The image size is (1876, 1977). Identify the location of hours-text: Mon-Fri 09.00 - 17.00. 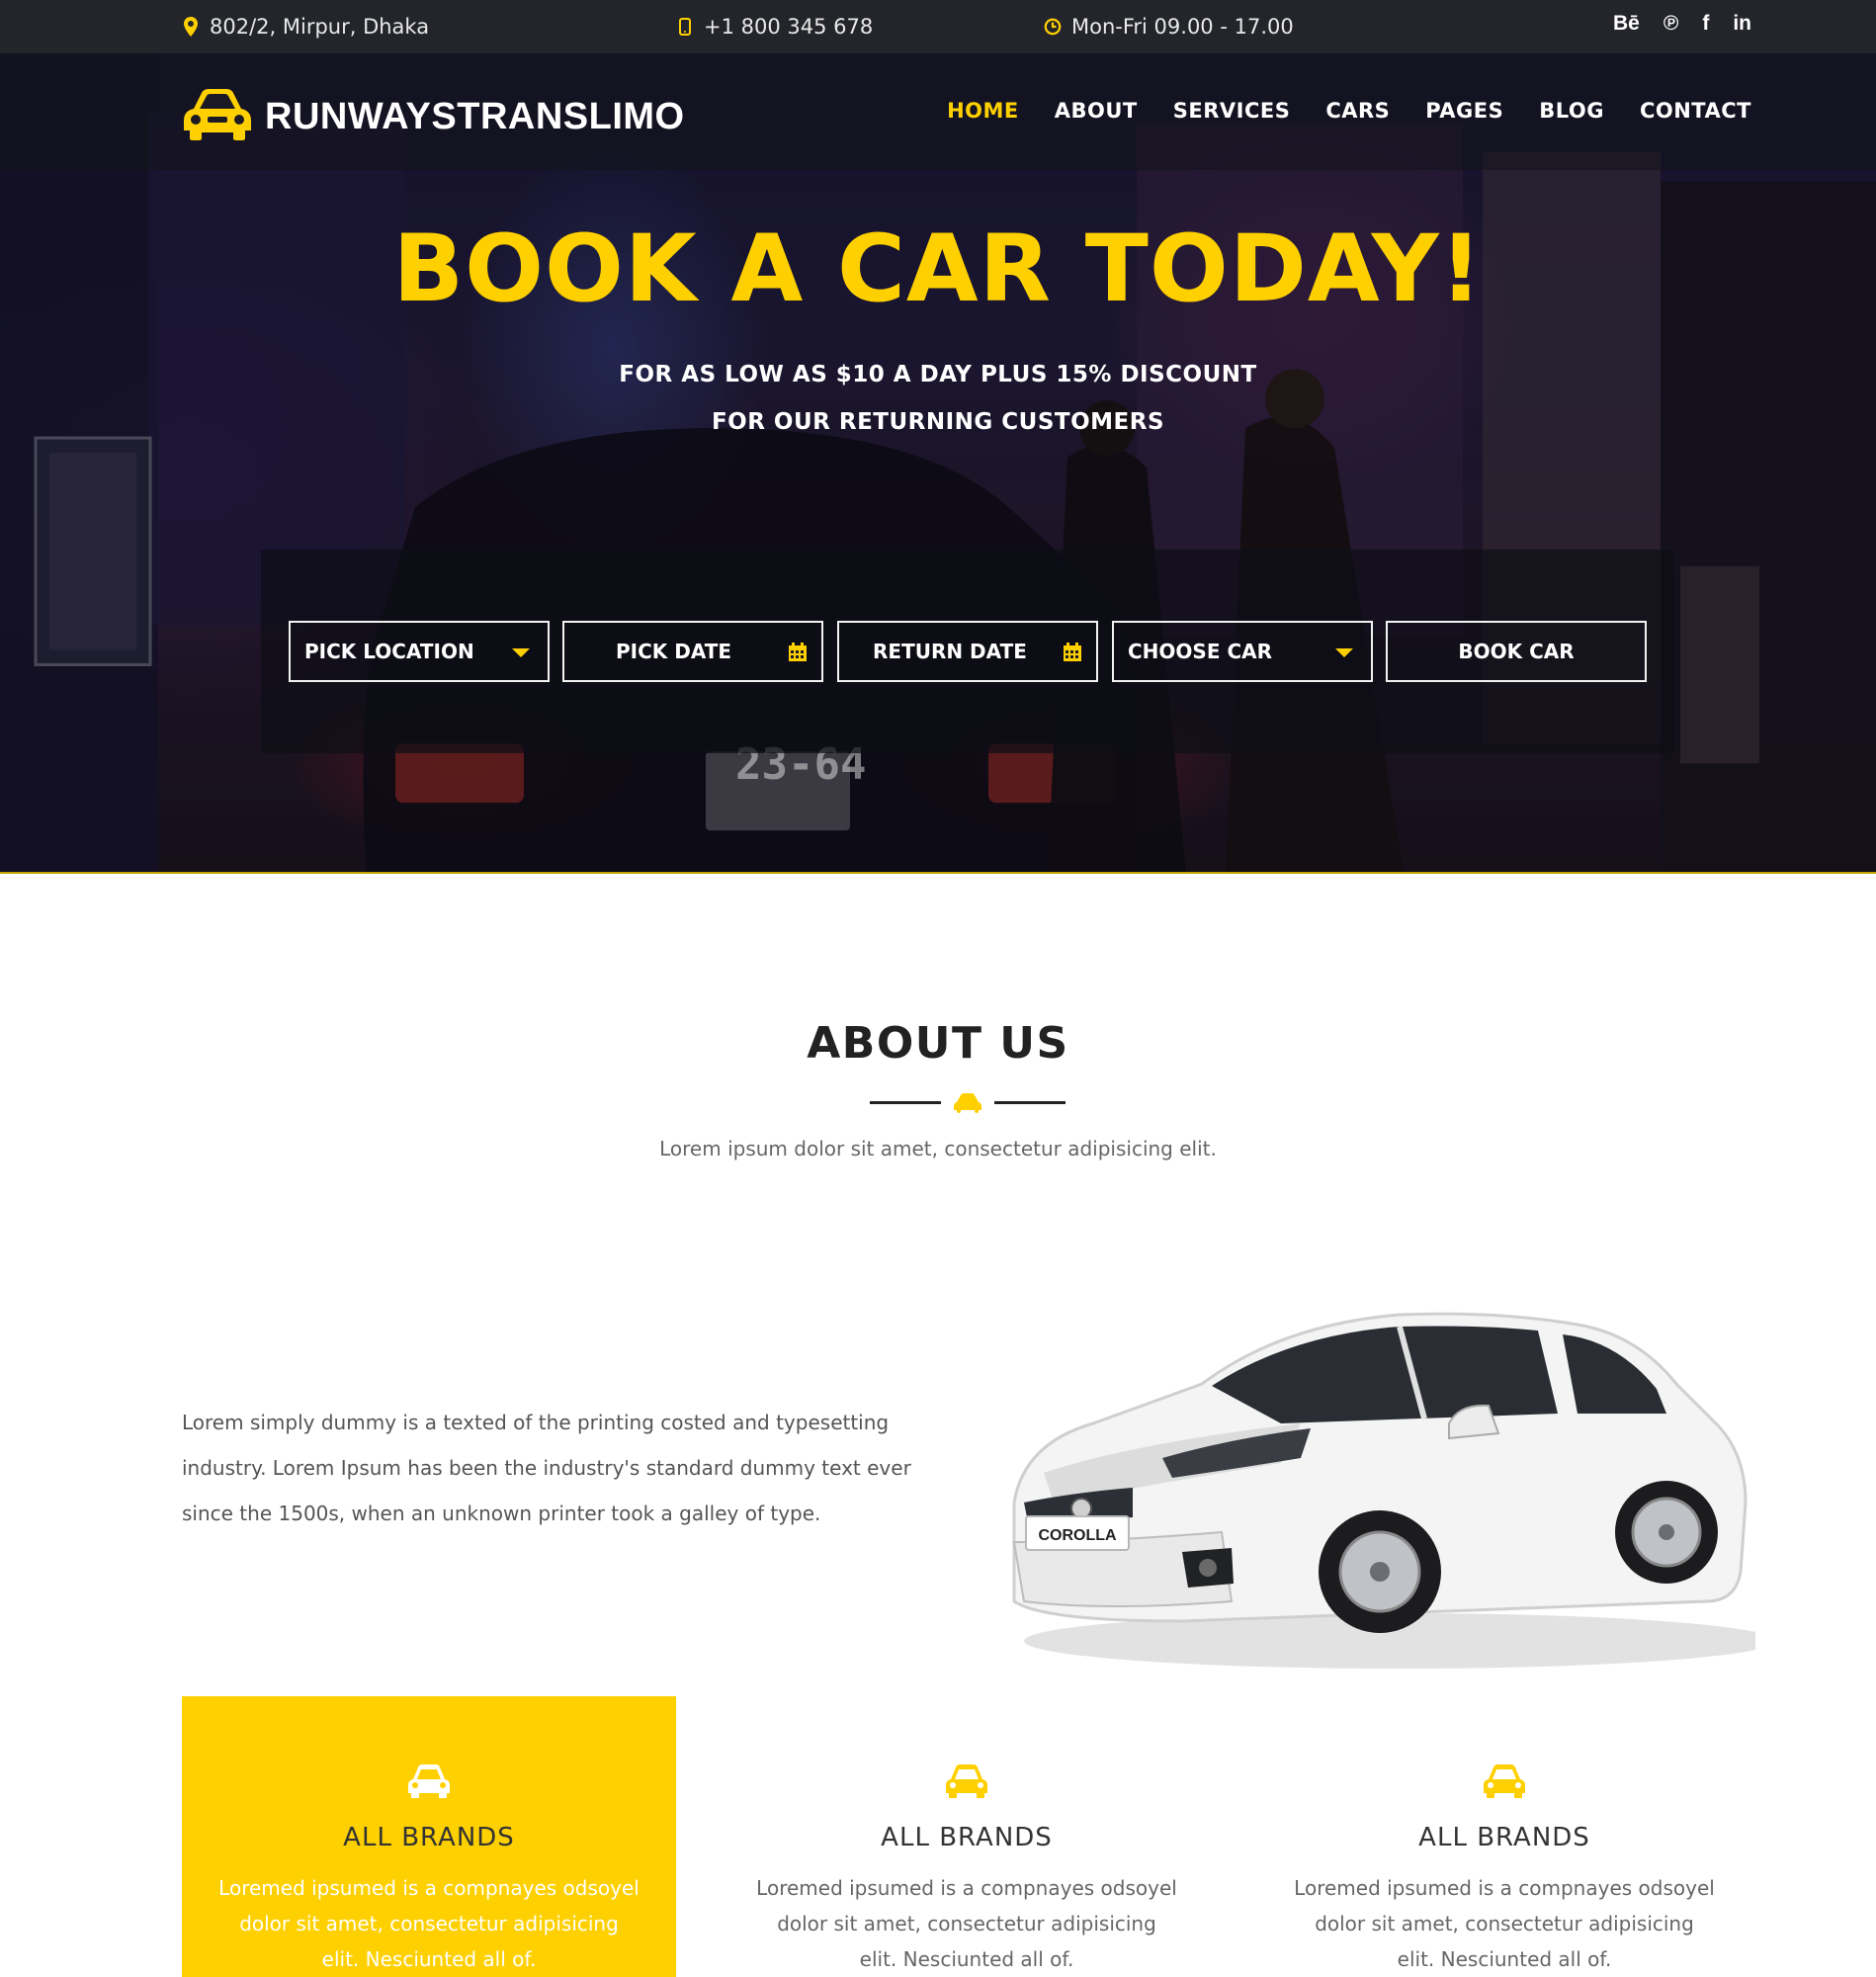
(1182, 27).